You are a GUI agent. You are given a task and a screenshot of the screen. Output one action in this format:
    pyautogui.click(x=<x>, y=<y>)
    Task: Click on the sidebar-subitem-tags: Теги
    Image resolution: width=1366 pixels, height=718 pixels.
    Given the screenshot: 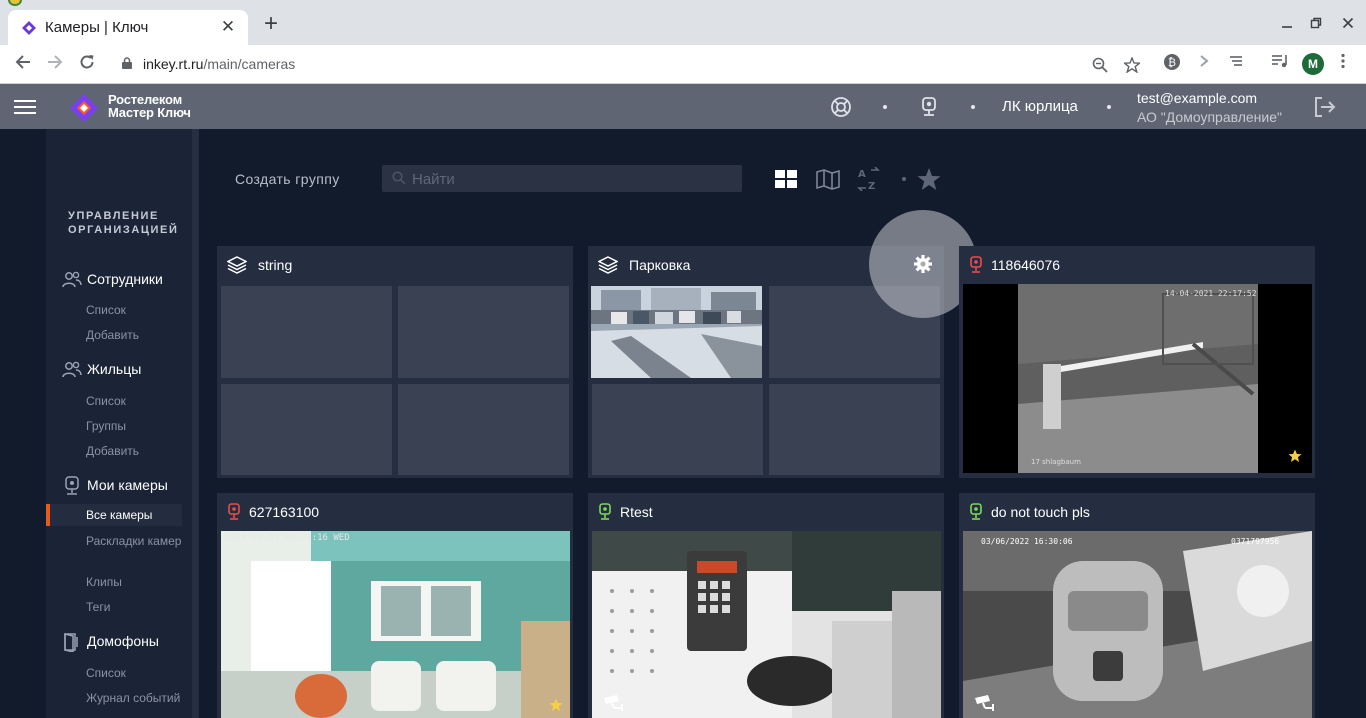 What is the action you would take?
    pyautogui.click(x=136, y=607)
    